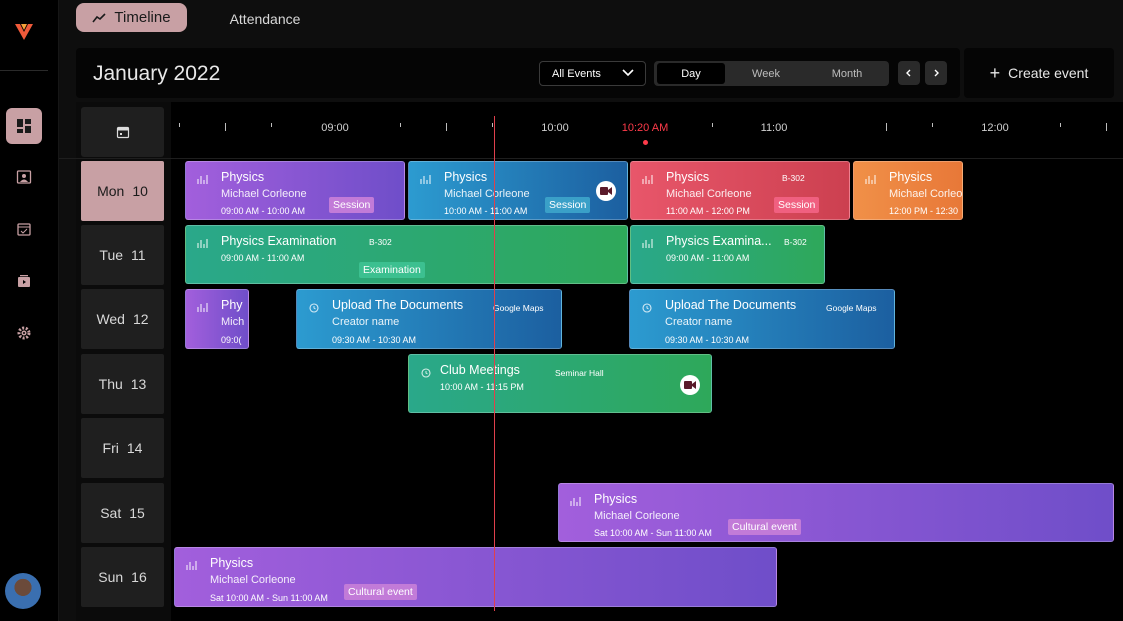 This screenshot has height=621, width=1123. Describe the element at coordinates (99, 17) in the screenshot. I see `trend-icon` at that location.